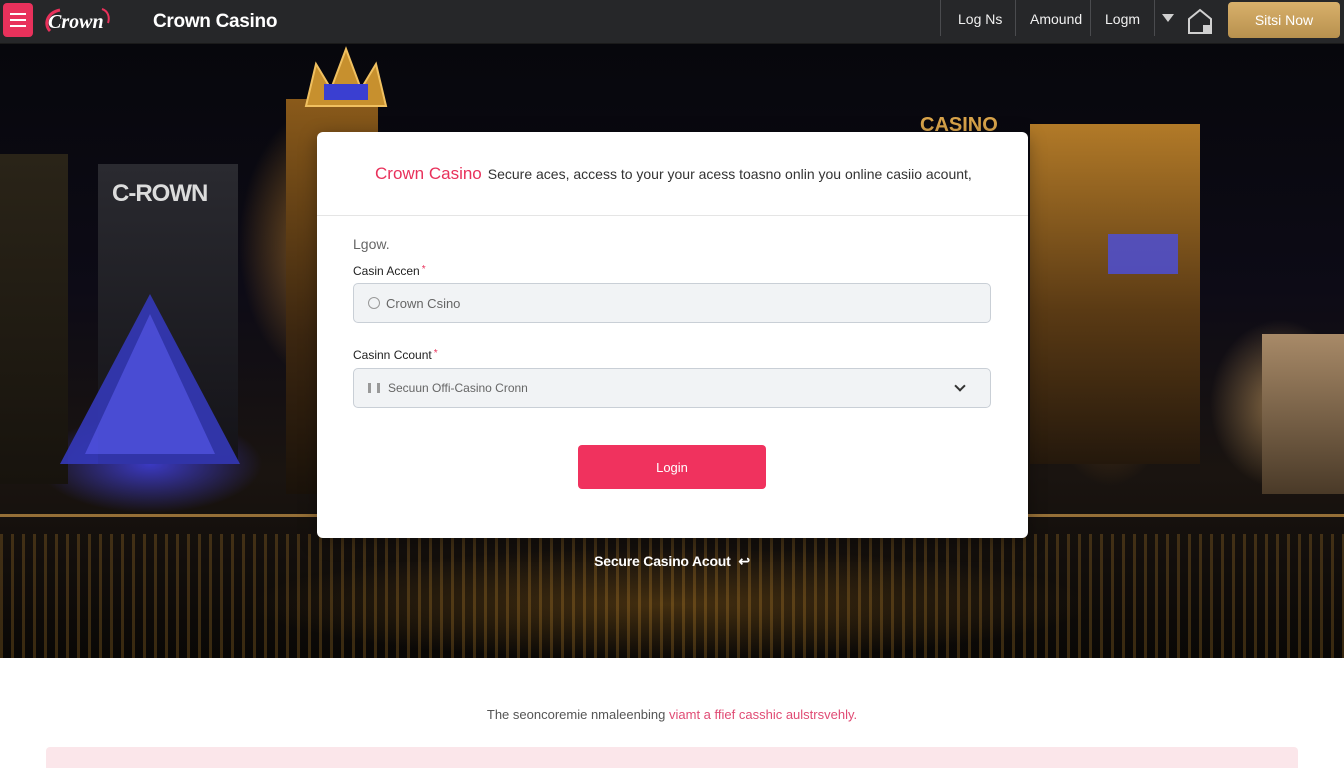 This screenshot has height=768, width=1344. What do you see at coordinates (576, 714) in the screenshot?
I see `tagline-plain: The seoncoremie nmaleenbing` at bounding box center [576, 714].